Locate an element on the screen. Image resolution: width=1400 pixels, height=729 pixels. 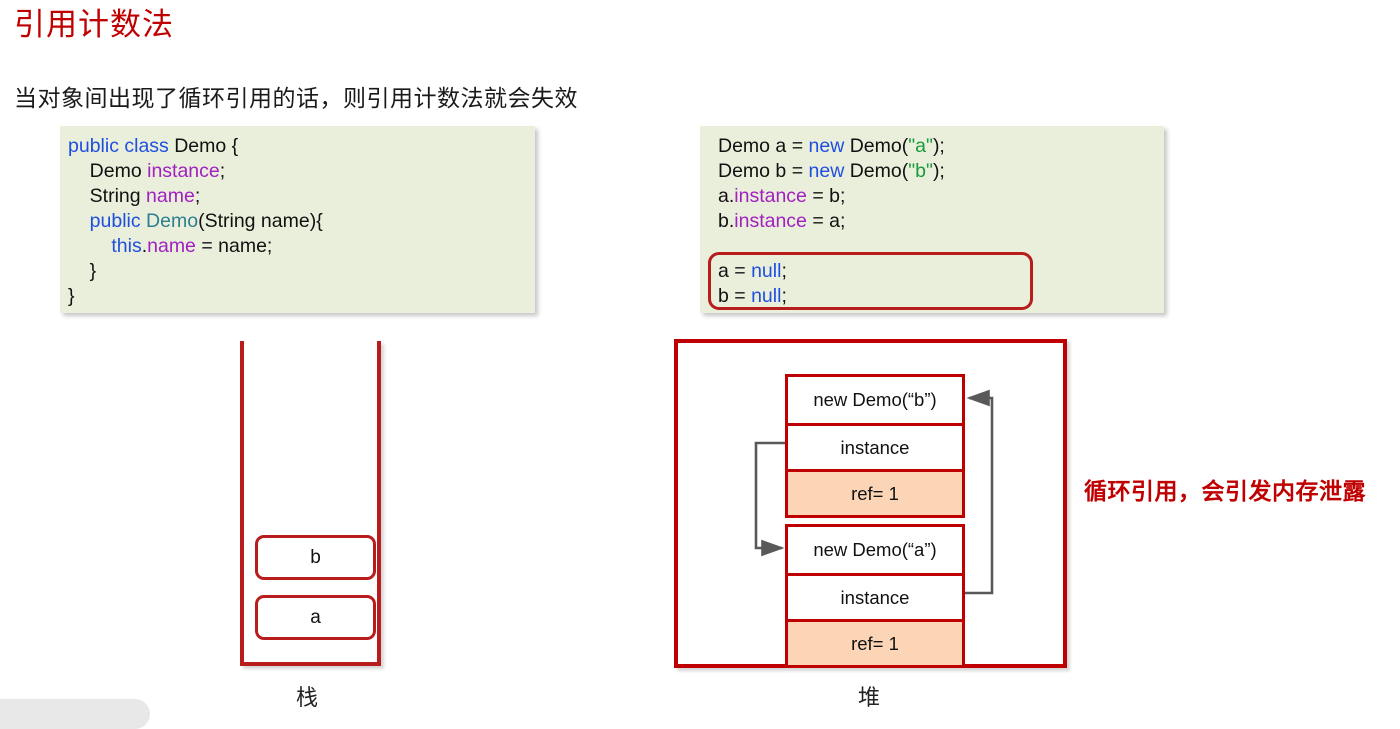
memory-leak-annotation: 循环引用，会引发内存泄露 is located at coordinates (1225, 491).